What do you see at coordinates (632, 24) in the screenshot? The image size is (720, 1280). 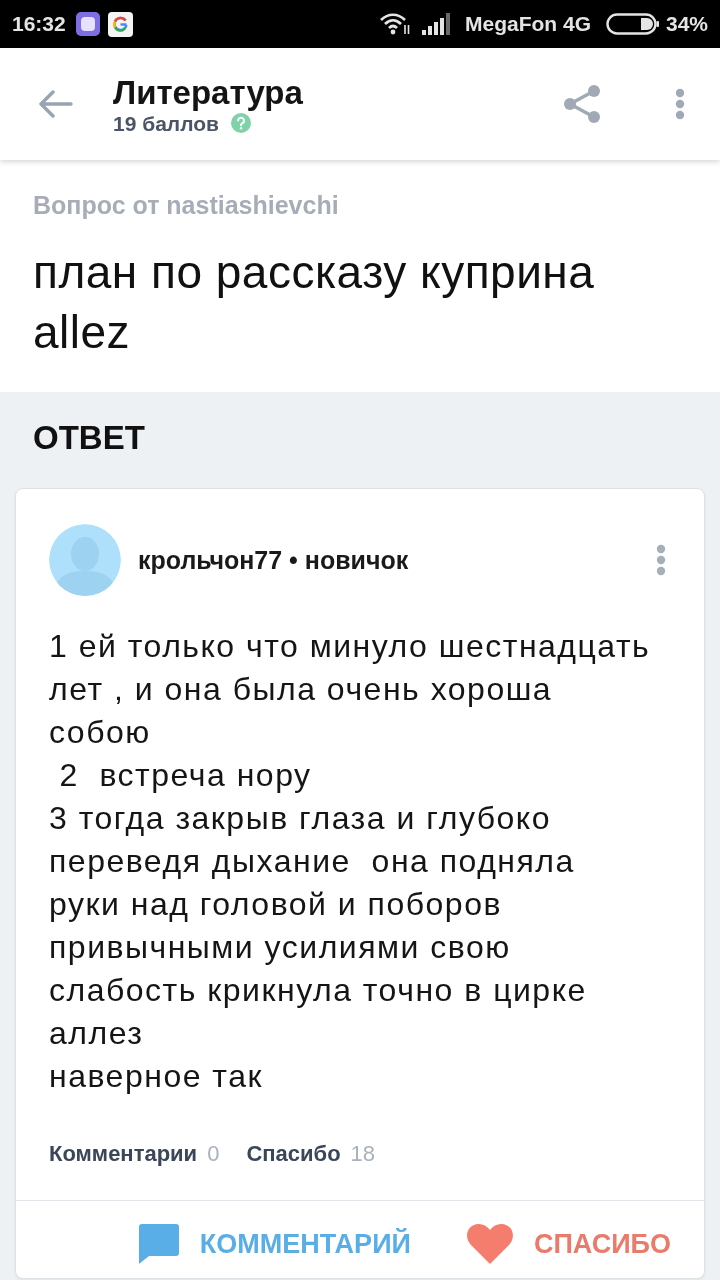 I see `battery-icon` at bounding box center [632, 24].